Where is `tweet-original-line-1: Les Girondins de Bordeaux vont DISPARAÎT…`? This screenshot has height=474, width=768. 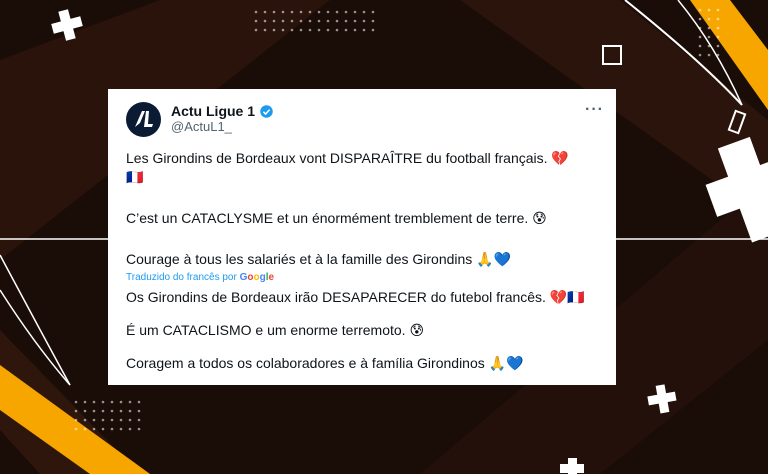 tweet-original-line-1: Les Girondins de Bordeaux vont DISPARAÎT… is located at coordinates (347, 158).